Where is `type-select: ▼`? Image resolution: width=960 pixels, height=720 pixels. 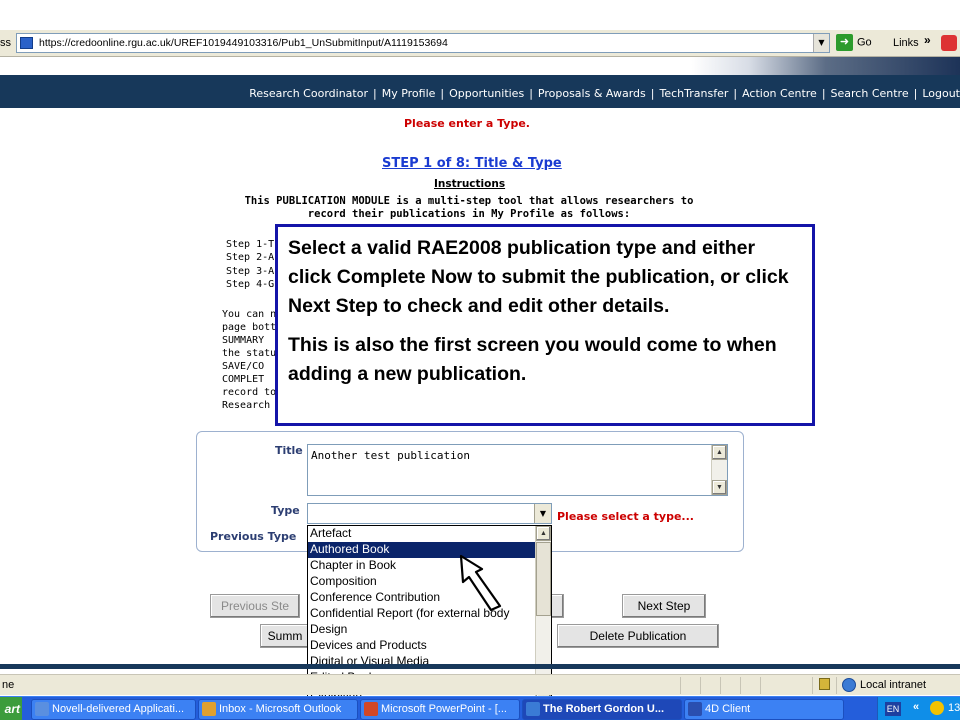 type-select: ▼ is located at coordinates (429, 513).